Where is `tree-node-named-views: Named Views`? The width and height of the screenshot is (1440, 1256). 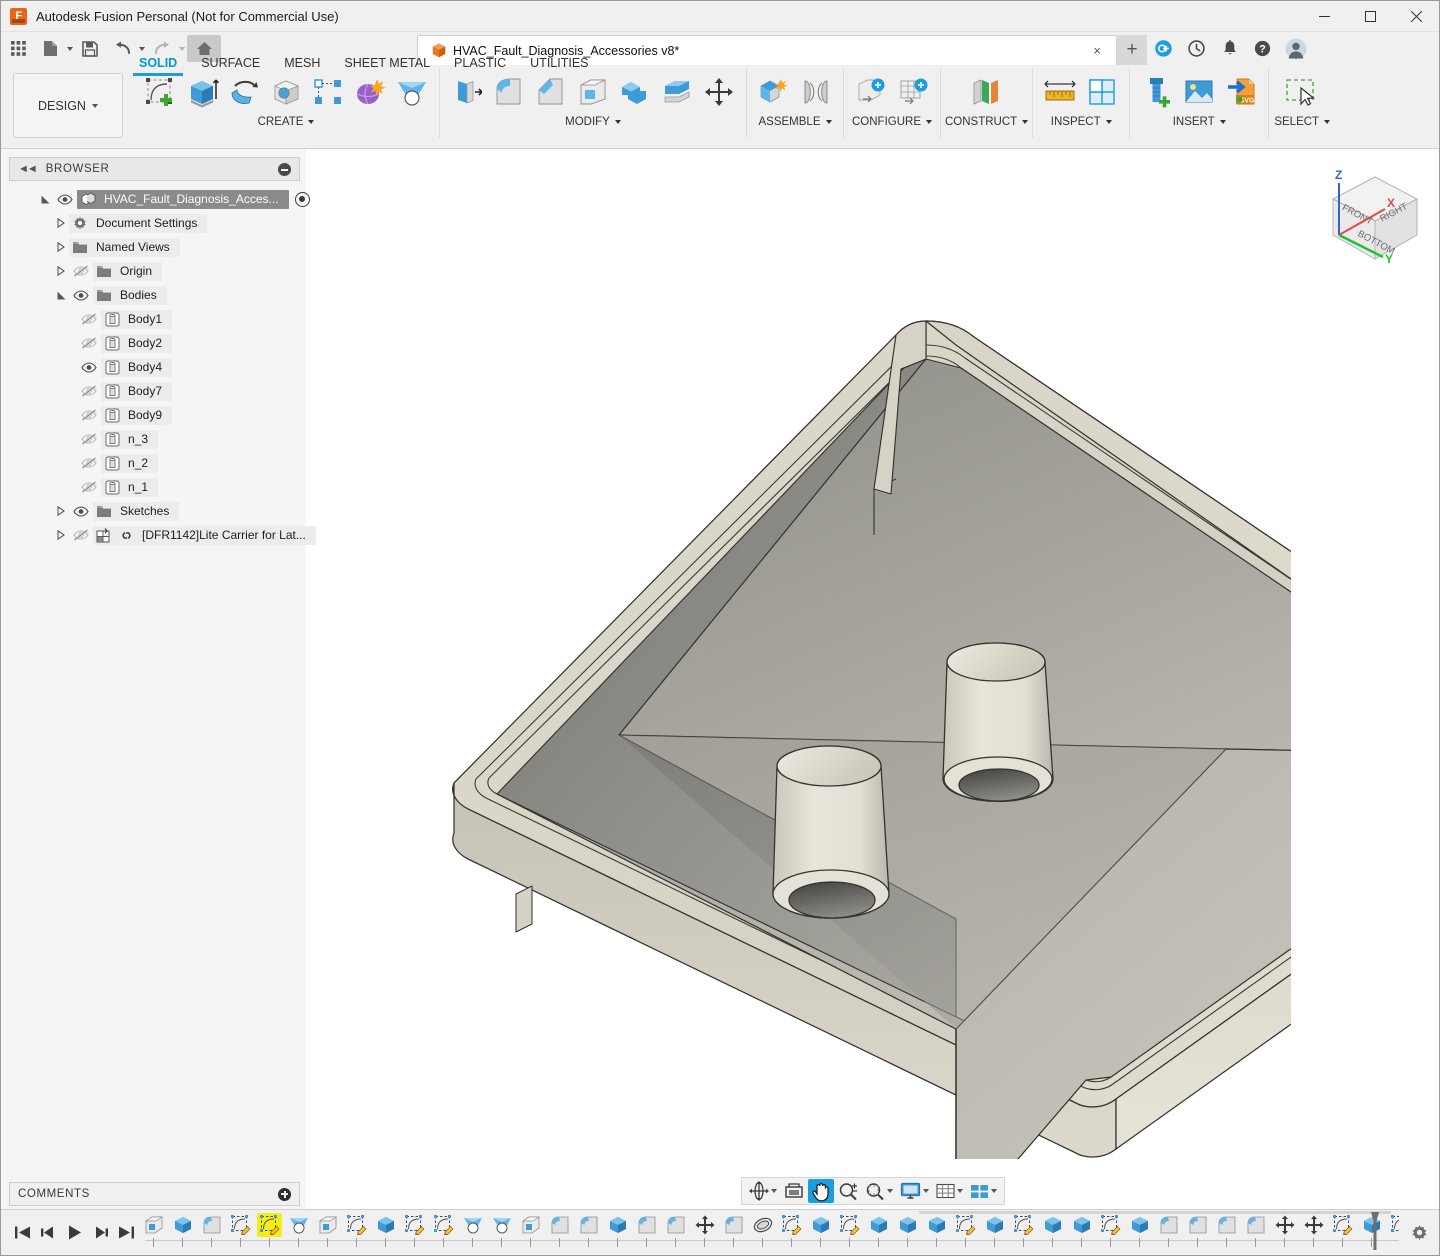 tree-node-named-views: Named Views is located at coordinates (153, 247).